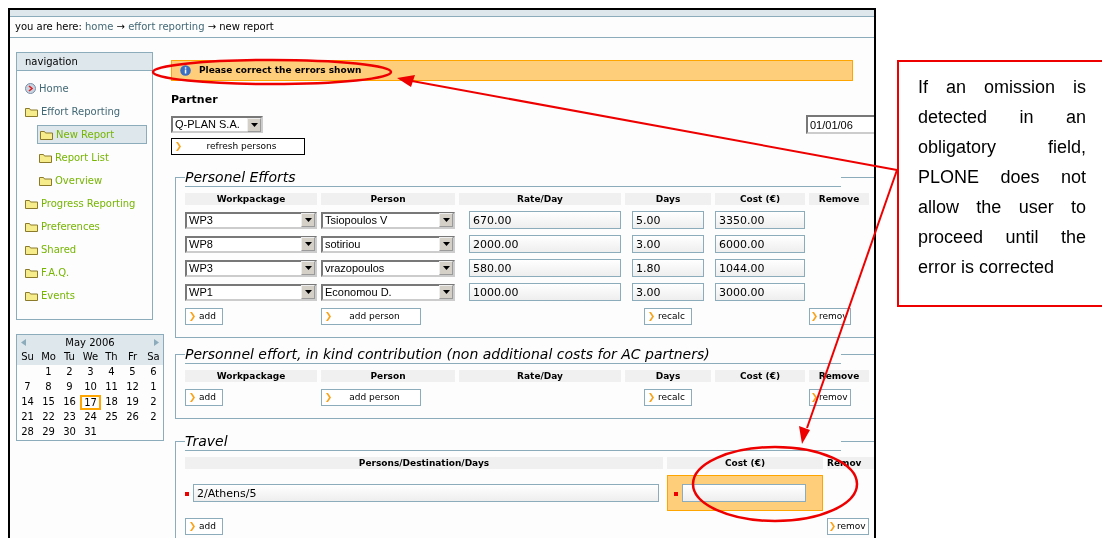 The height and width of the screenshot is (538, 1102). I want to click on calendar-day: 22, so click(48, 417).